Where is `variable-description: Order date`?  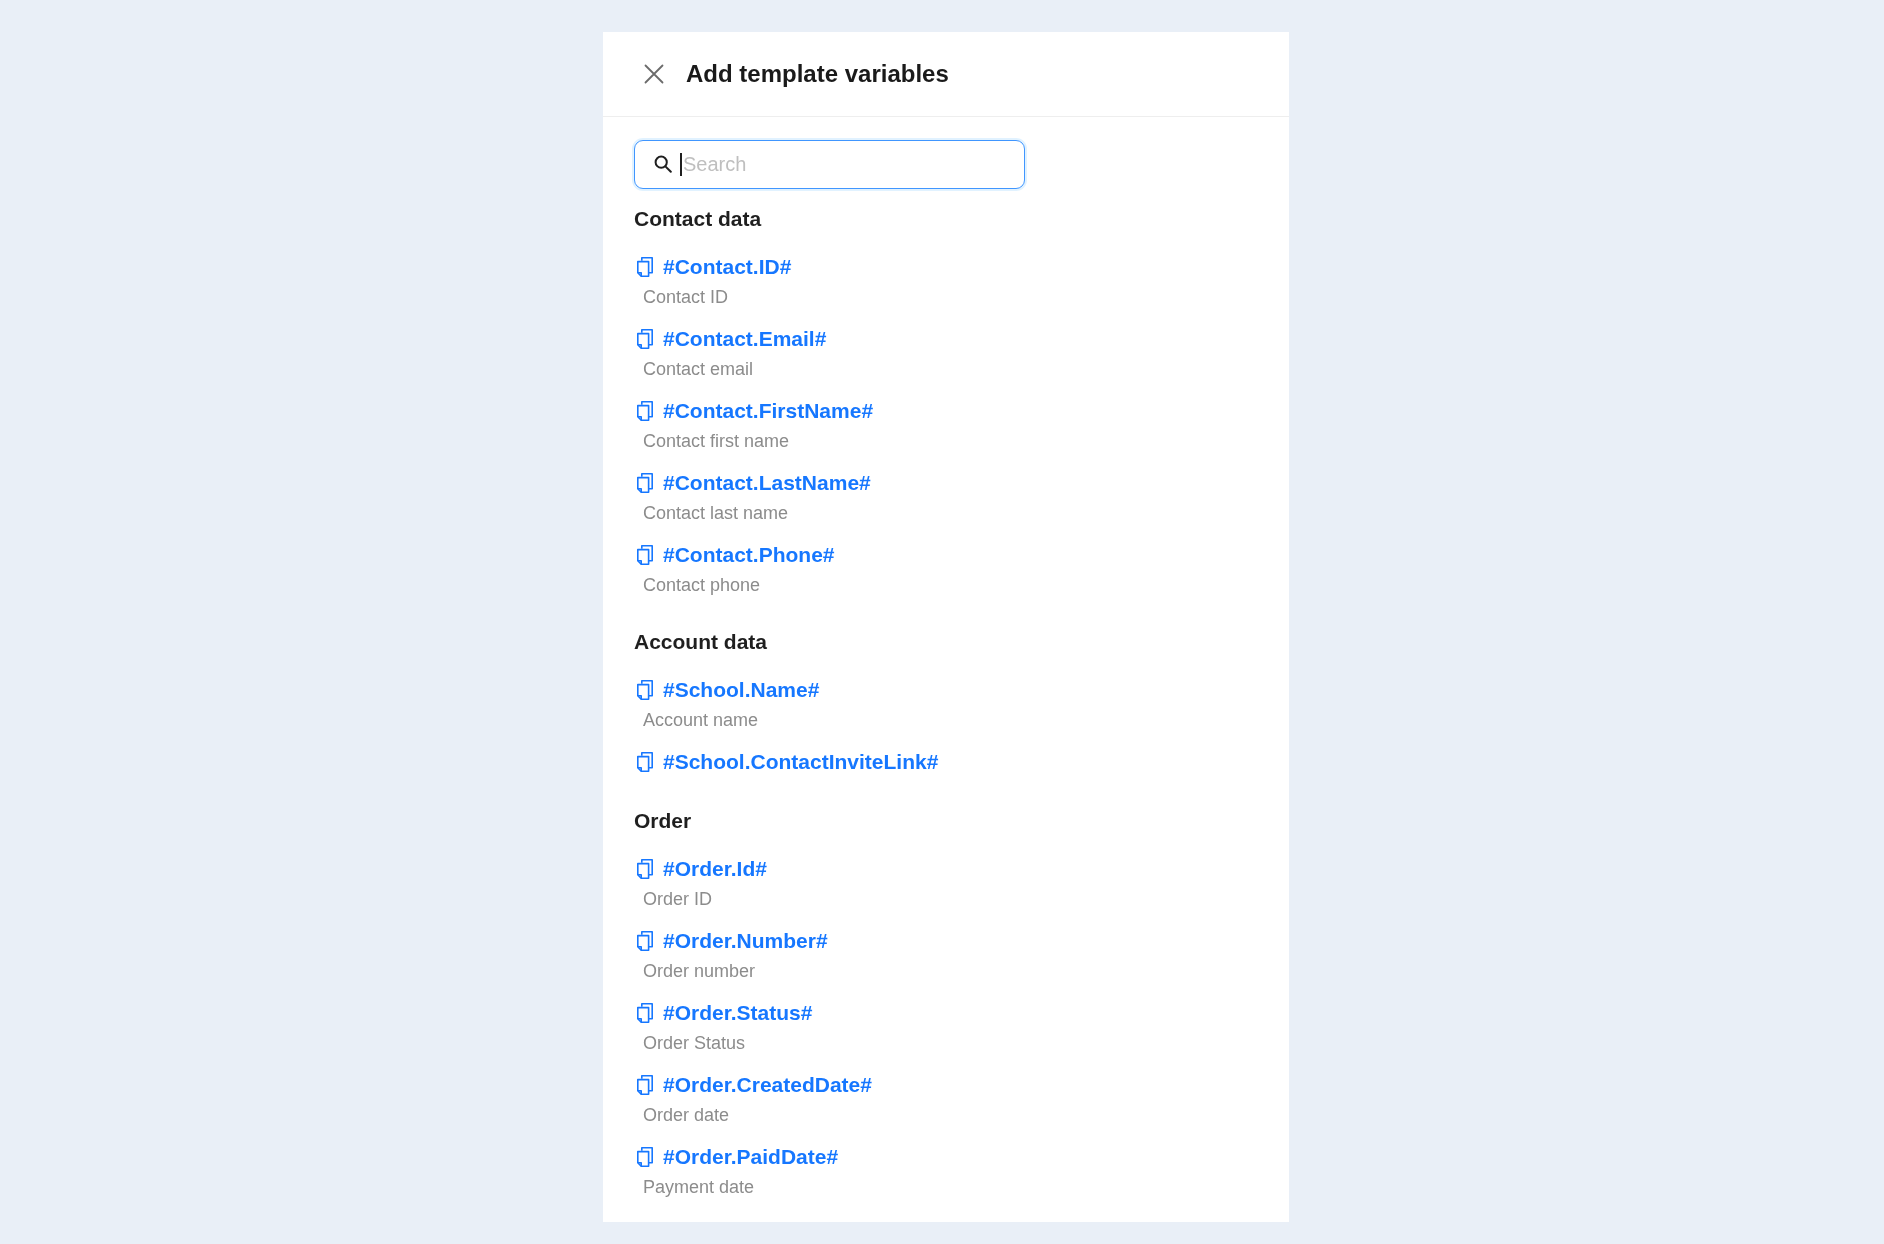 variable-description: Order date is located at coordinates (686, 1115).